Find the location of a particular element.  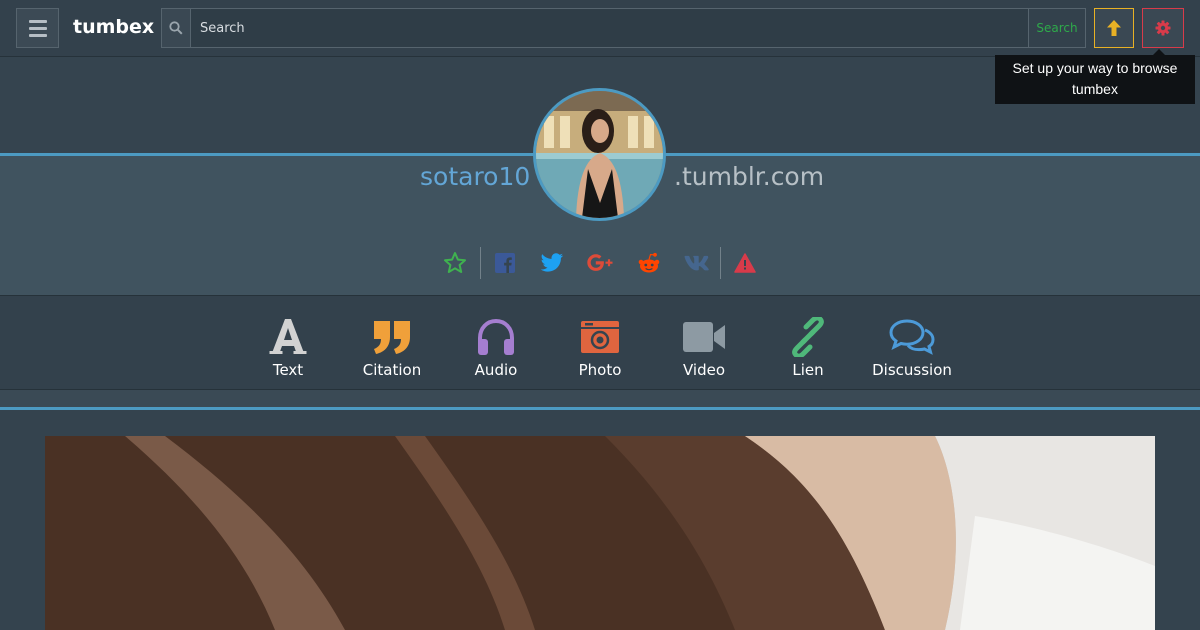

link-icon is located at coordinates (808, 337).